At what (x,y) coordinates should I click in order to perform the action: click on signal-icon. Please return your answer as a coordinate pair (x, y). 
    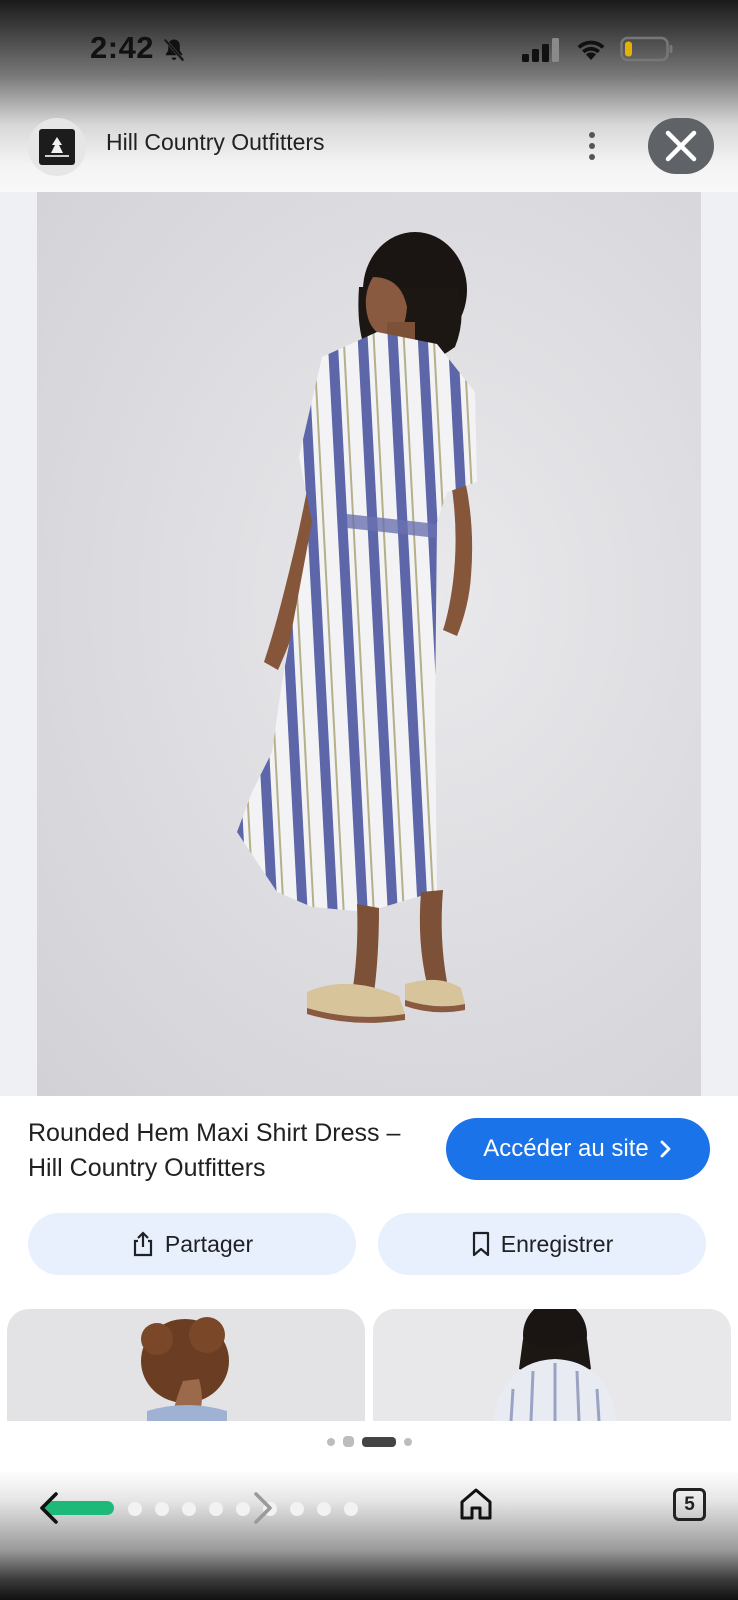
    Looking at the image, I should click on (540, 50).